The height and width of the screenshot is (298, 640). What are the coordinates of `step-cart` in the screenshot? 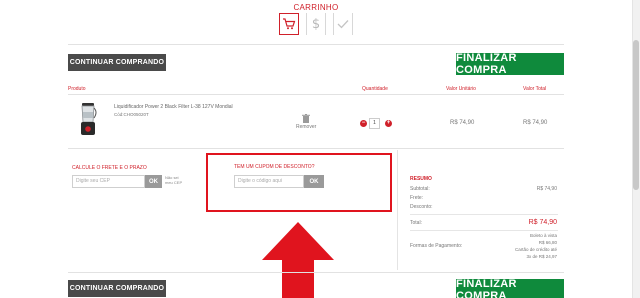 It's located at (289, 24).